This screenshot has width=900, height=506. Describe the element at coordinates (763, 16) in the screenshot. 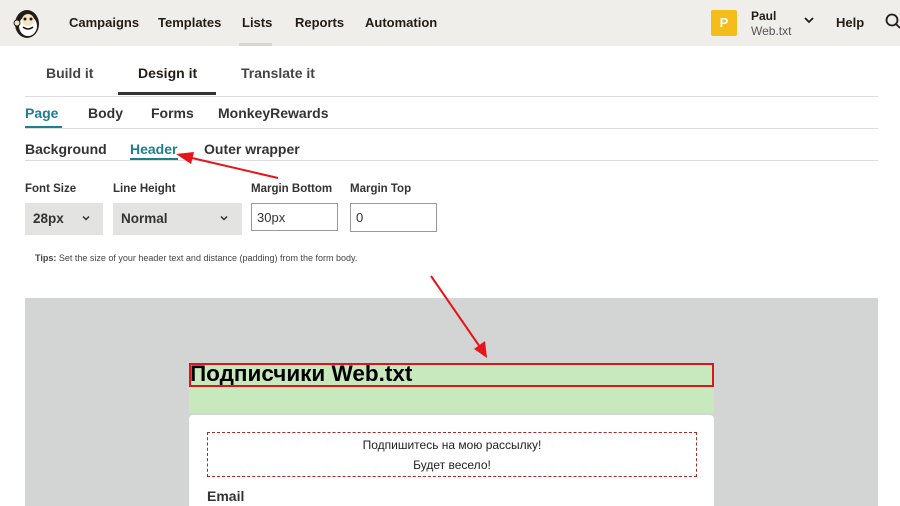

I see `user-name: Paul` at that location.